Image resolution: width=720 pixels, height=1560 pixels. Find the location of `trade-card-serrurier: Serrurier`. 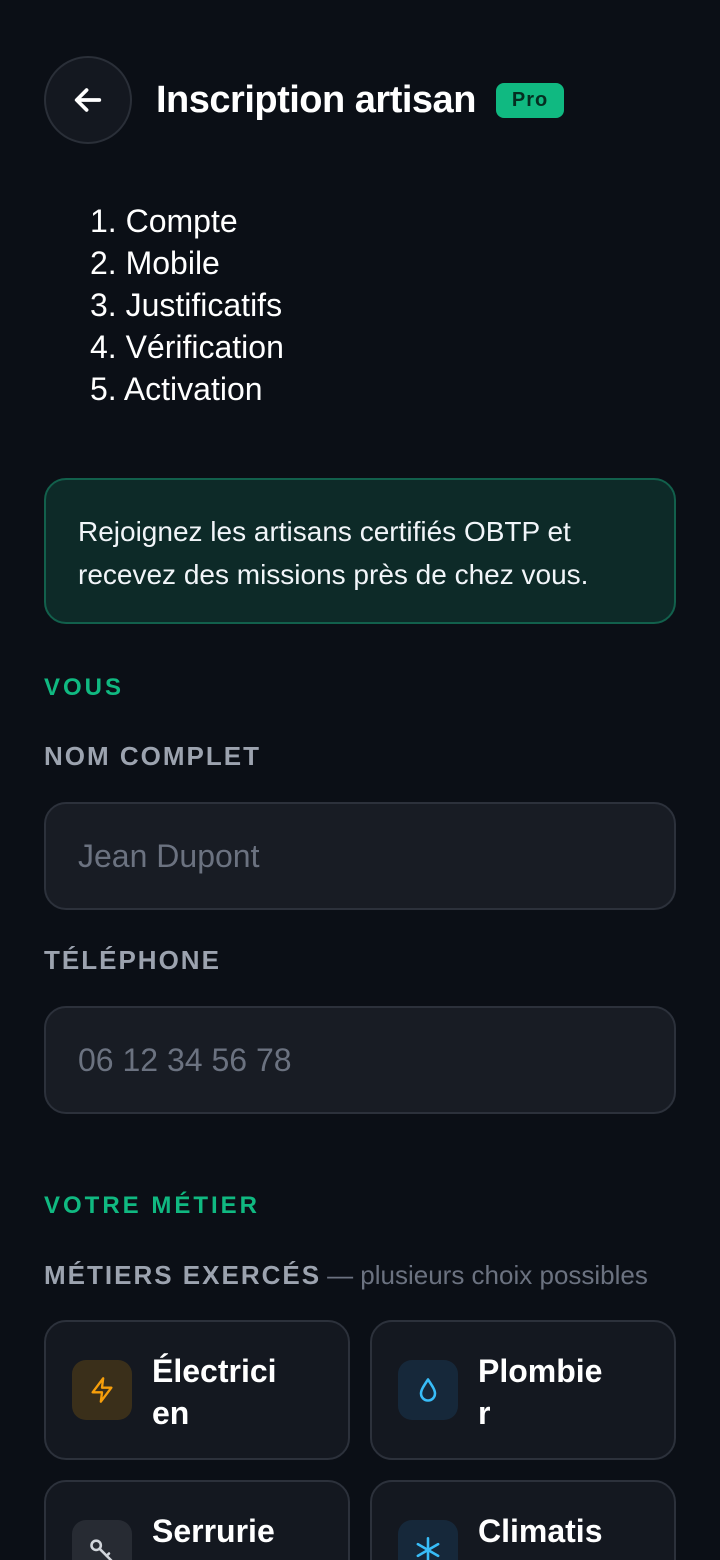

trade-card-serrurier: Serrurier is located at coordinates (197, 1520).